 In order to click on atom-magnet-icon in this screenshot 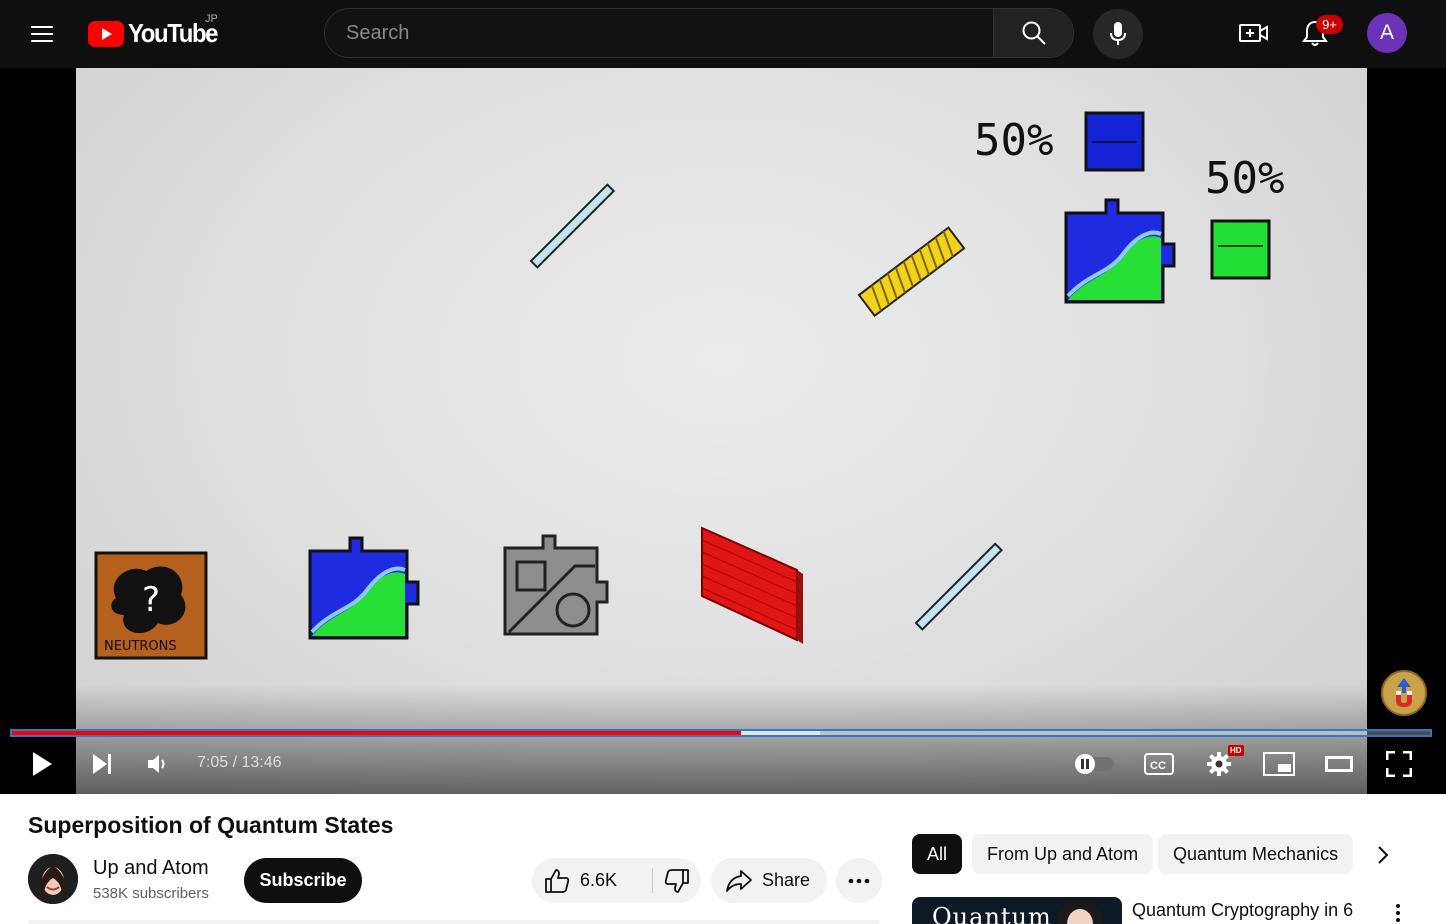, I will do `click(1404, 692)`.